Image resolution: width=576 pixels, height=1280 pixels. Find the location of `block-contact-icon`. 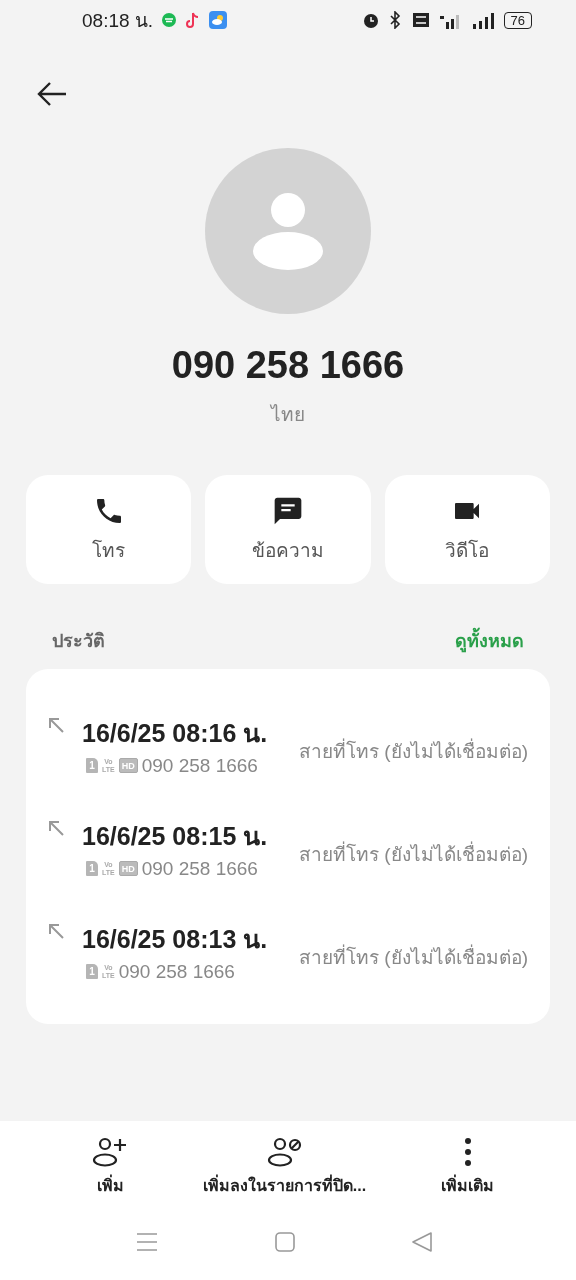

block-contact-icon is located at coordinates (284, 1152).